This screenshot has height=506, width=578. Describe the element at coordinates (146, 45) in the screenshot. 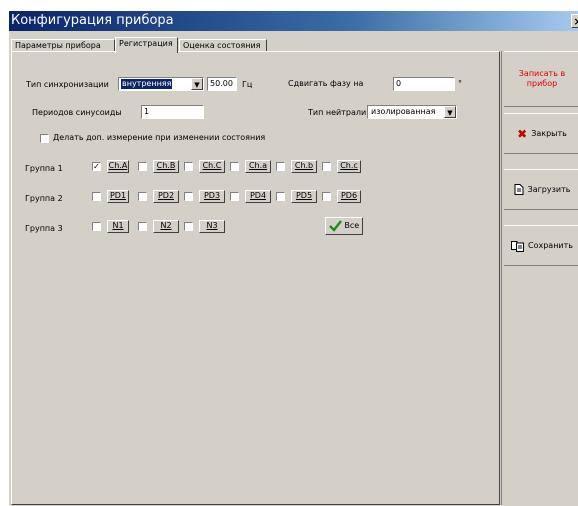

I see `tab-registration: Регистрация` at that location.